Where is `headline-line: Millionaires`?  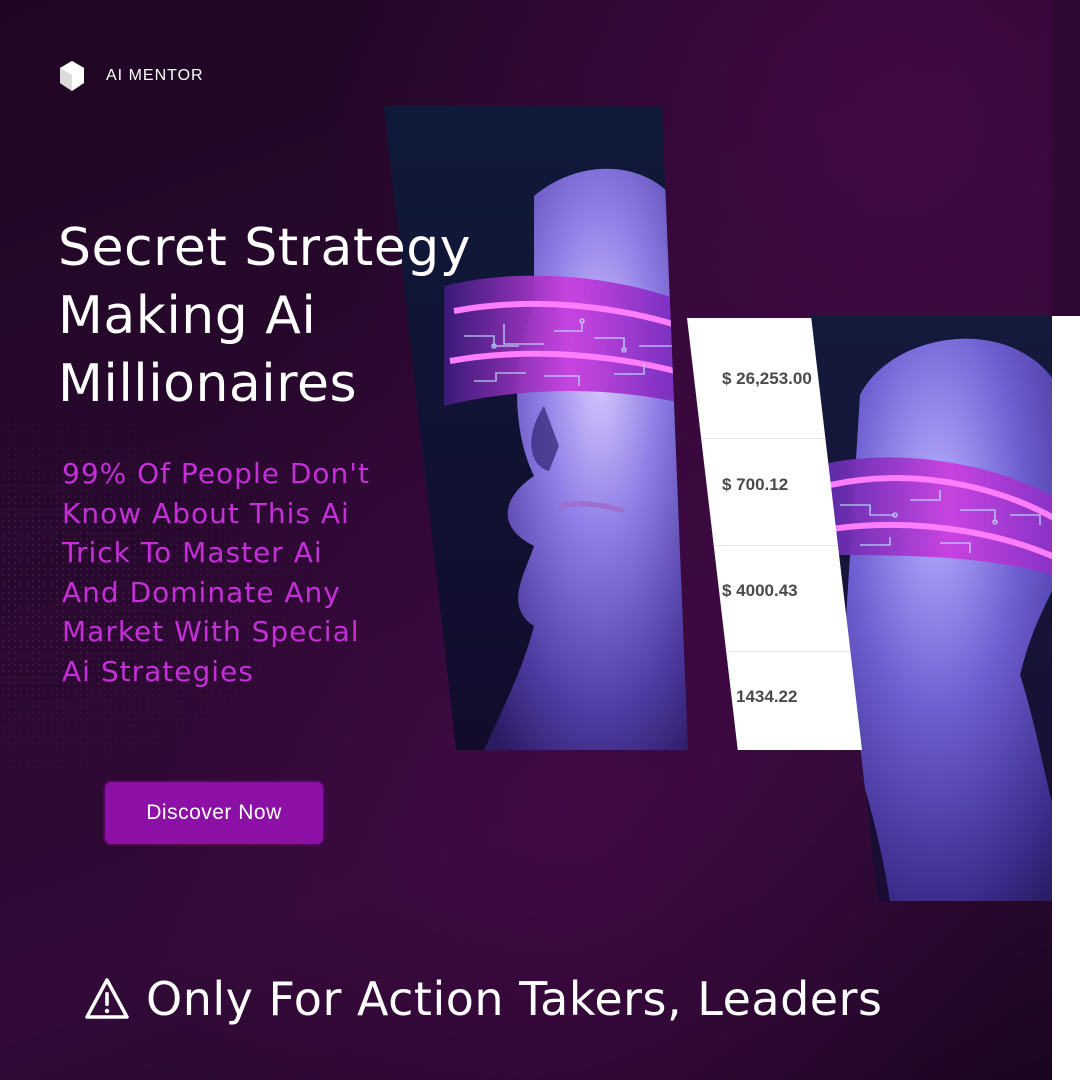
headline-line: Millionaires is located at coordinates (208, 384).